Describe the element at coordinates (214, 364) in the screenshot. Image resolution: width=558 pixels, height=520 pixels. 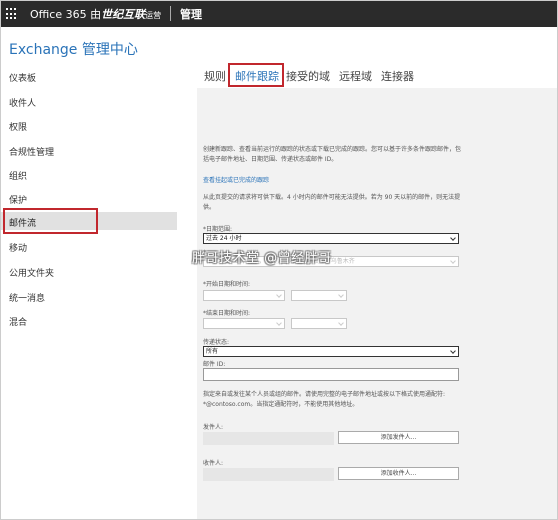
I see `message-id-label: 邮件 ID:` at that location.